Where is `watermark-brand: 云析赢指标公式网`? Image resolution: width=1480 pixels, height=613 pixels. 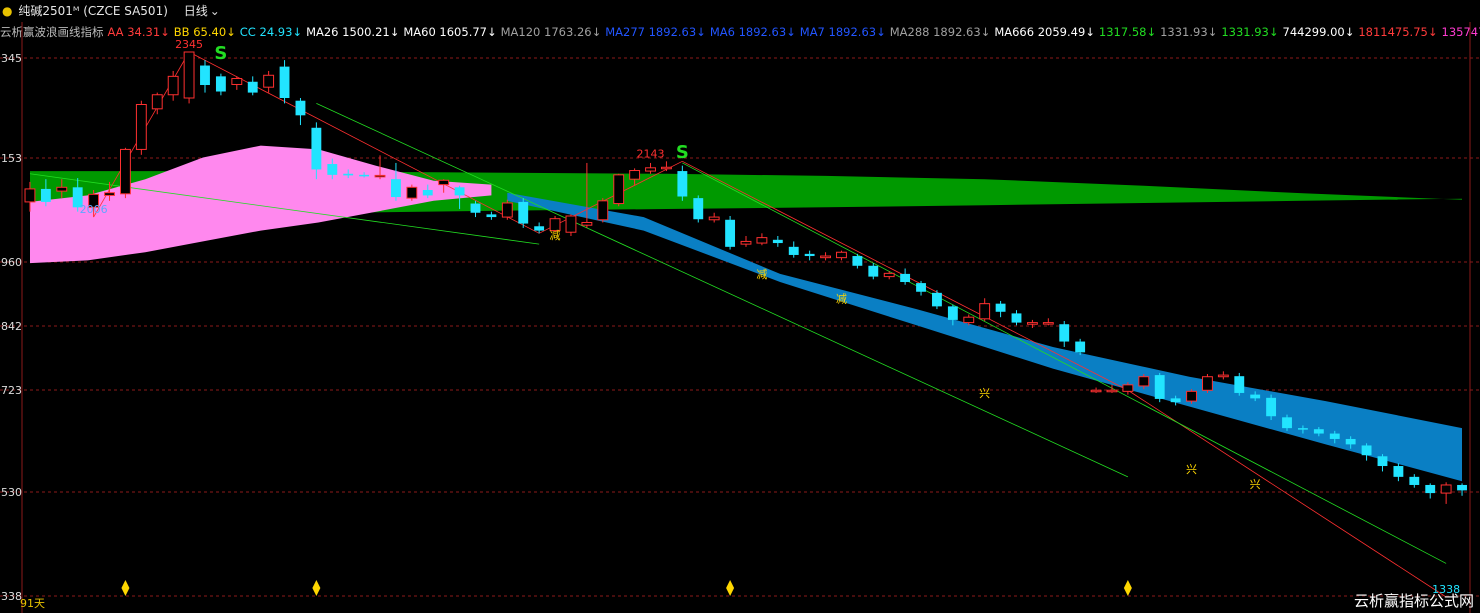
watermark-brand: 云析赢指标公式网 is located at coordinates (1413, 601).